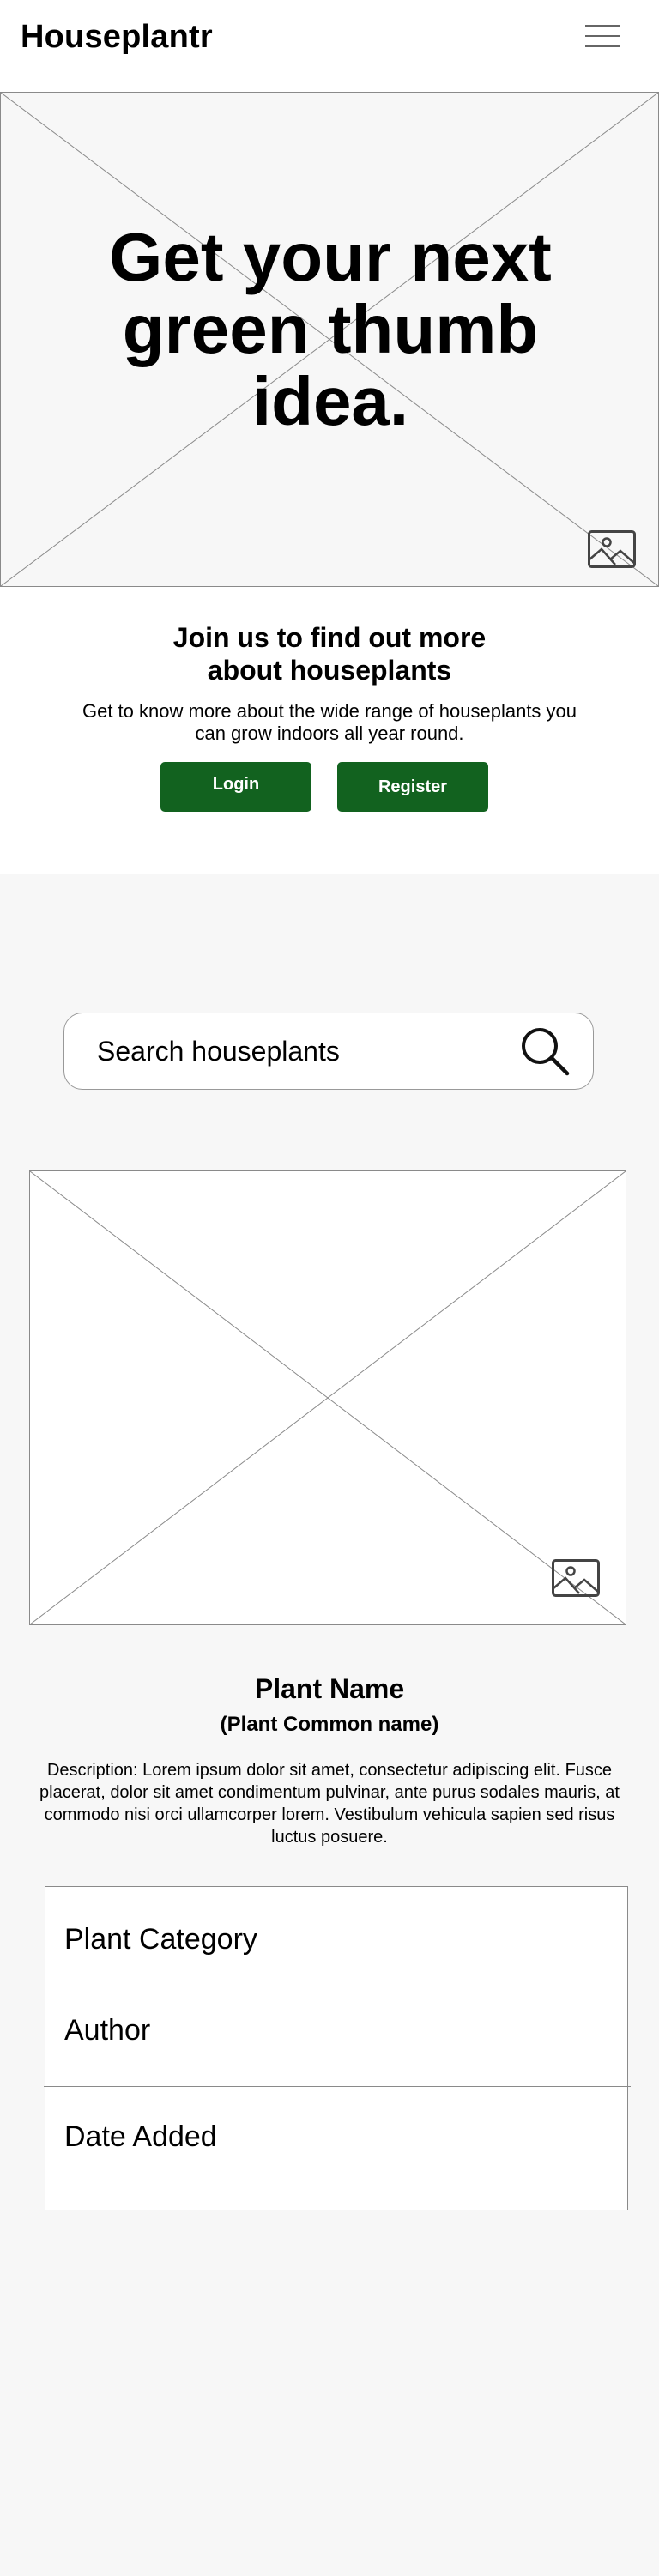 The width and height of the screenshot is (659, 2576). Describe the element at coordinates (336, 2137) in the screenshot. I see `date-added-row: Date Added` at that location.